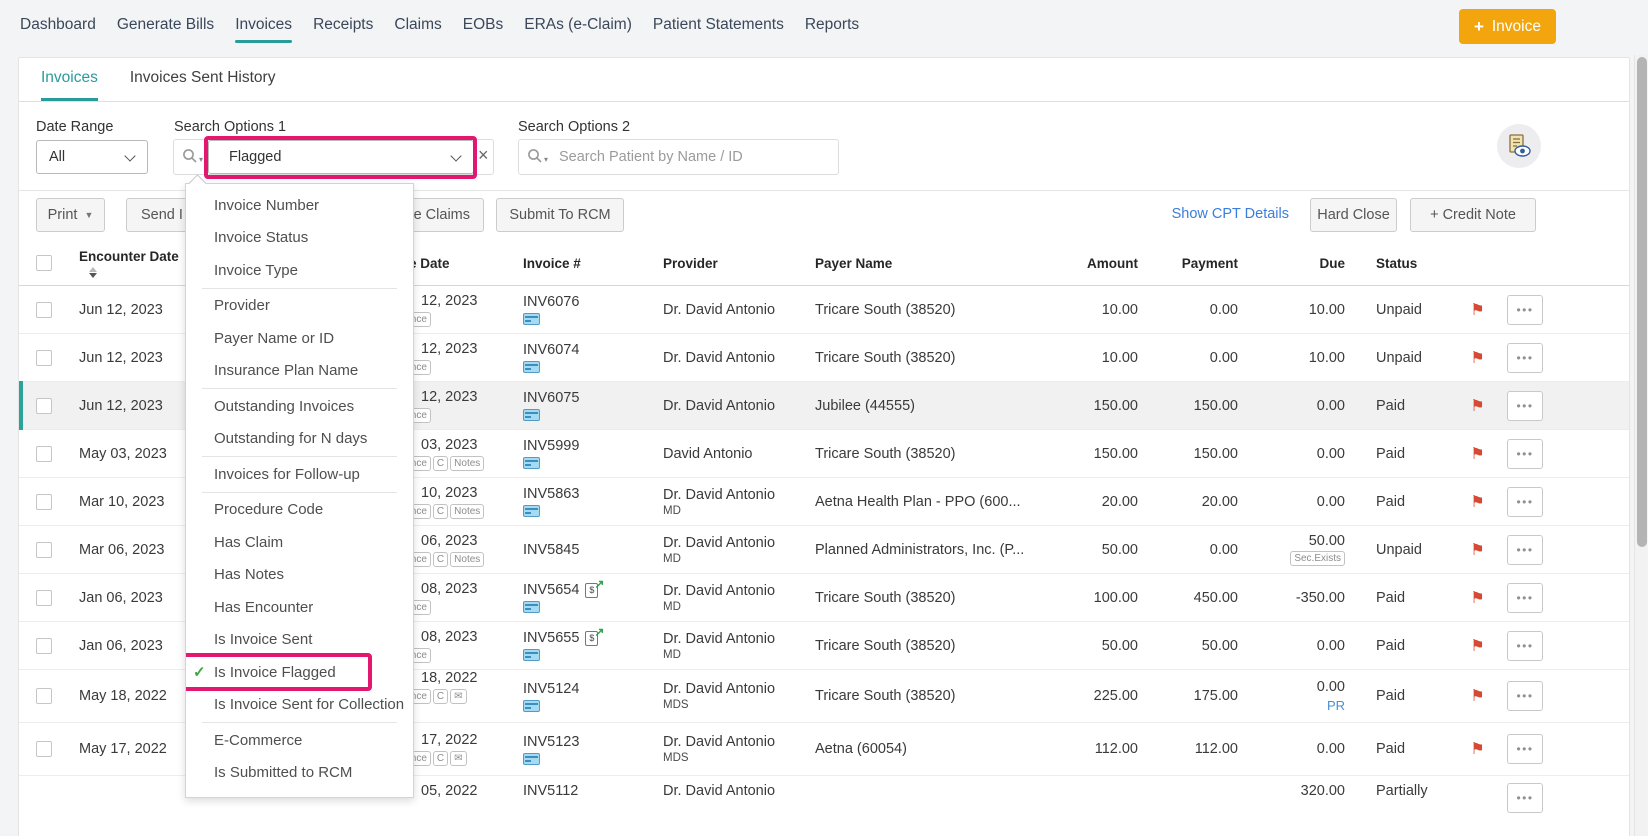 The width and height of the screenshot is (1648, 836). Describe the element at coordinates (299, 773) in the screenshot. I see `dropdown-item-is-submitted-to-rcm: Is Submitted to RCM` at that location.